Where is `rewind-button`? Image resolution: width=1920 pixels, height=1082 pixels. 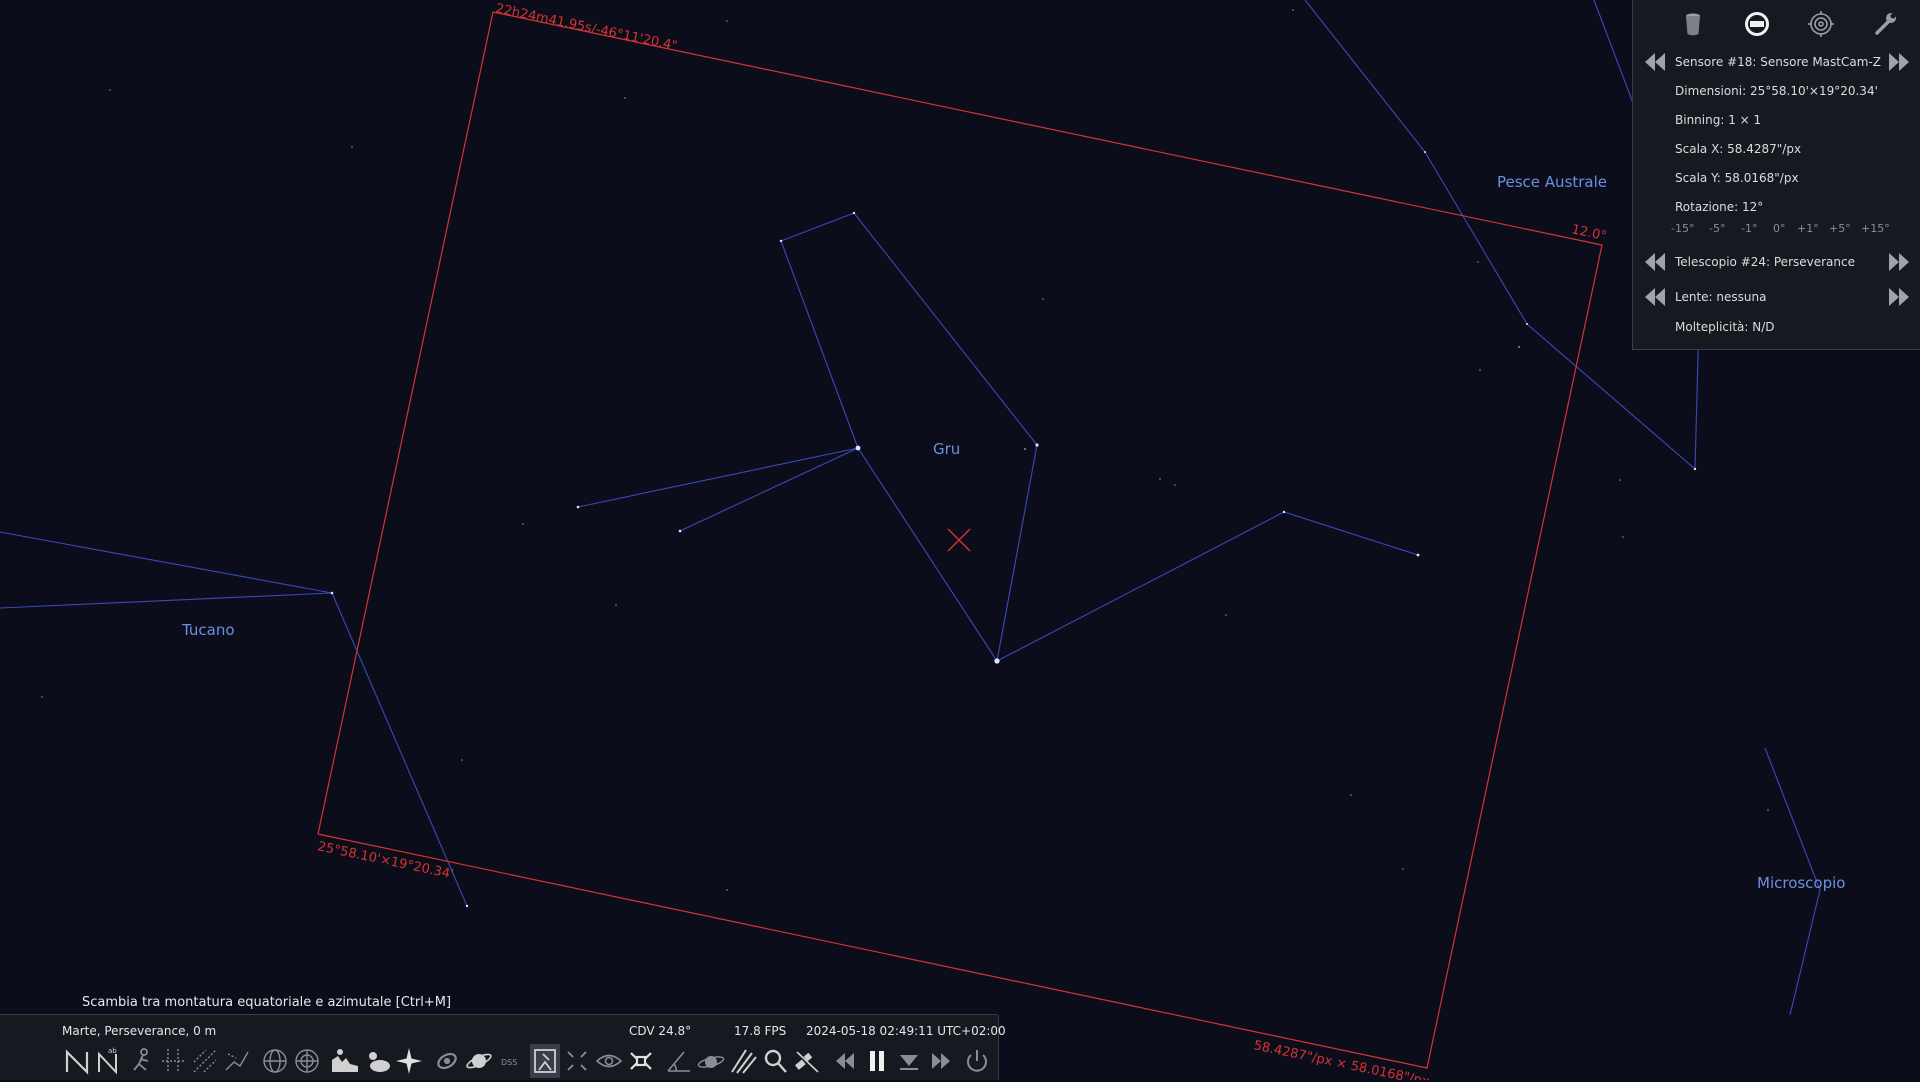 rewind-button is located at coordinates (845, 1061).